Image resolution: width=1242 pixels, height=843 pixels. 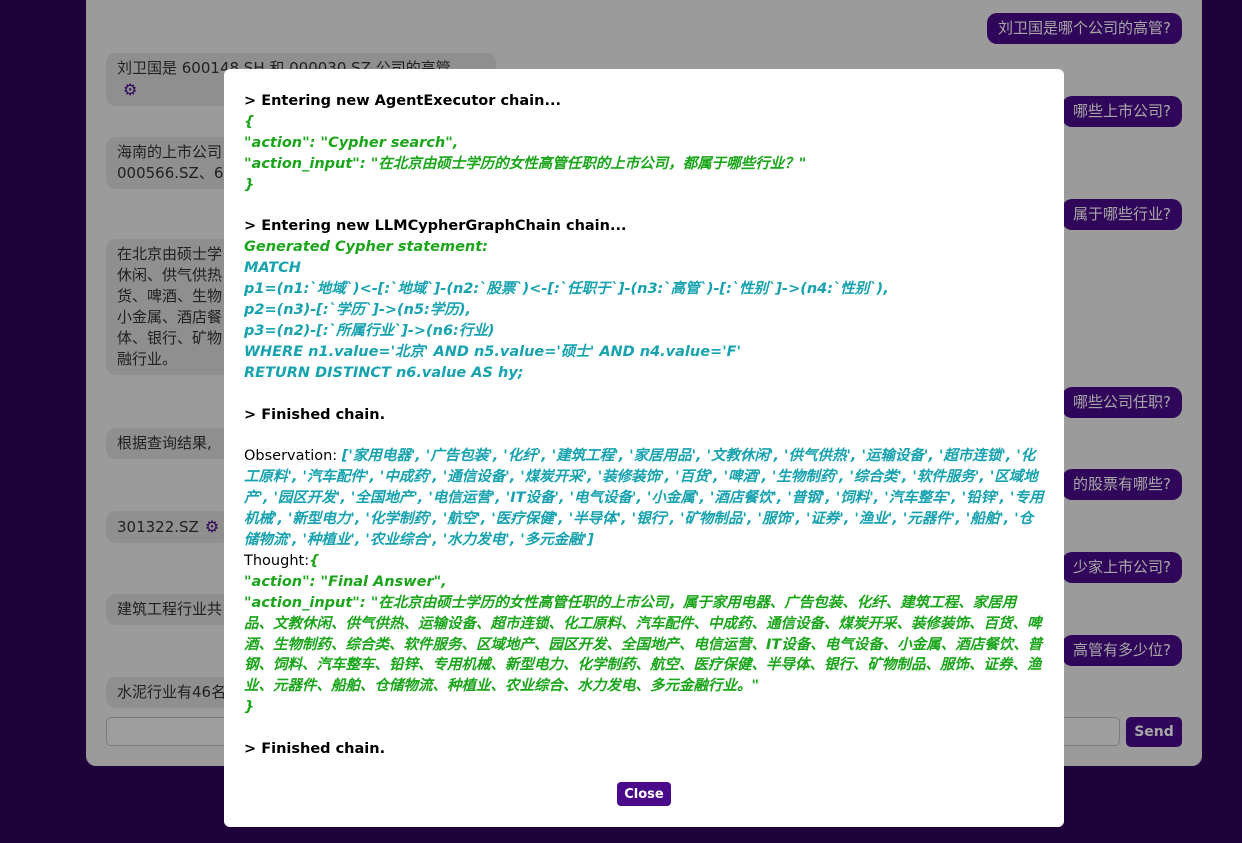 I want to click on cypher-line: p3=(n2)-[:`所属行业`]->(n6:行业), so click(x=369, y=330).